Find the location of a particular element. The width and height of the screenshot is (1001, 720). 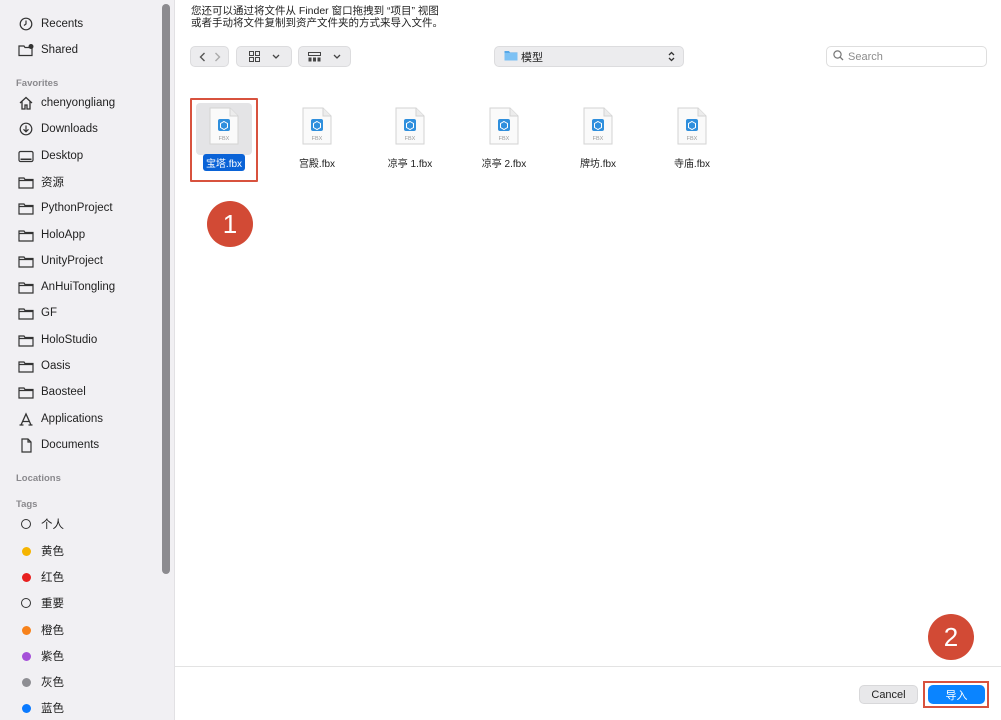

applications-icon is located at coordinates (26, 419).